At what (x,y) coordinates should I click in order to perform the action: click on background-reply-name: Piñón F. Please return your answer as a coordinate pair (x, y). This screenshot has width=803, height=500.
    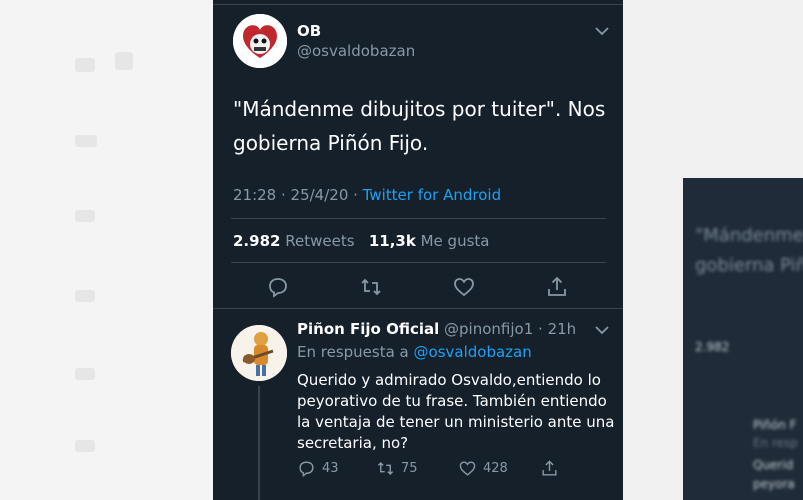
    Looking at the image, I should click on (775, 425).